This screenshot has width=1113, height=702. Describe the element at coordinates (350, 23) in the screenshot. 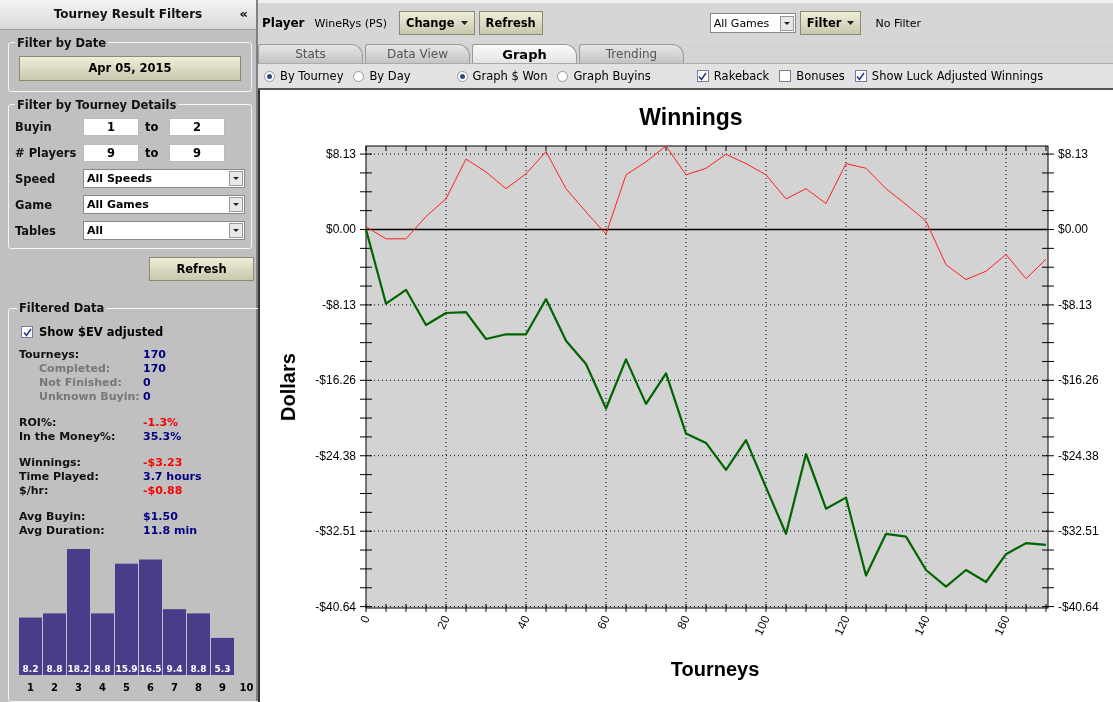

I see `player-name: WineRys (PS)` at that location.